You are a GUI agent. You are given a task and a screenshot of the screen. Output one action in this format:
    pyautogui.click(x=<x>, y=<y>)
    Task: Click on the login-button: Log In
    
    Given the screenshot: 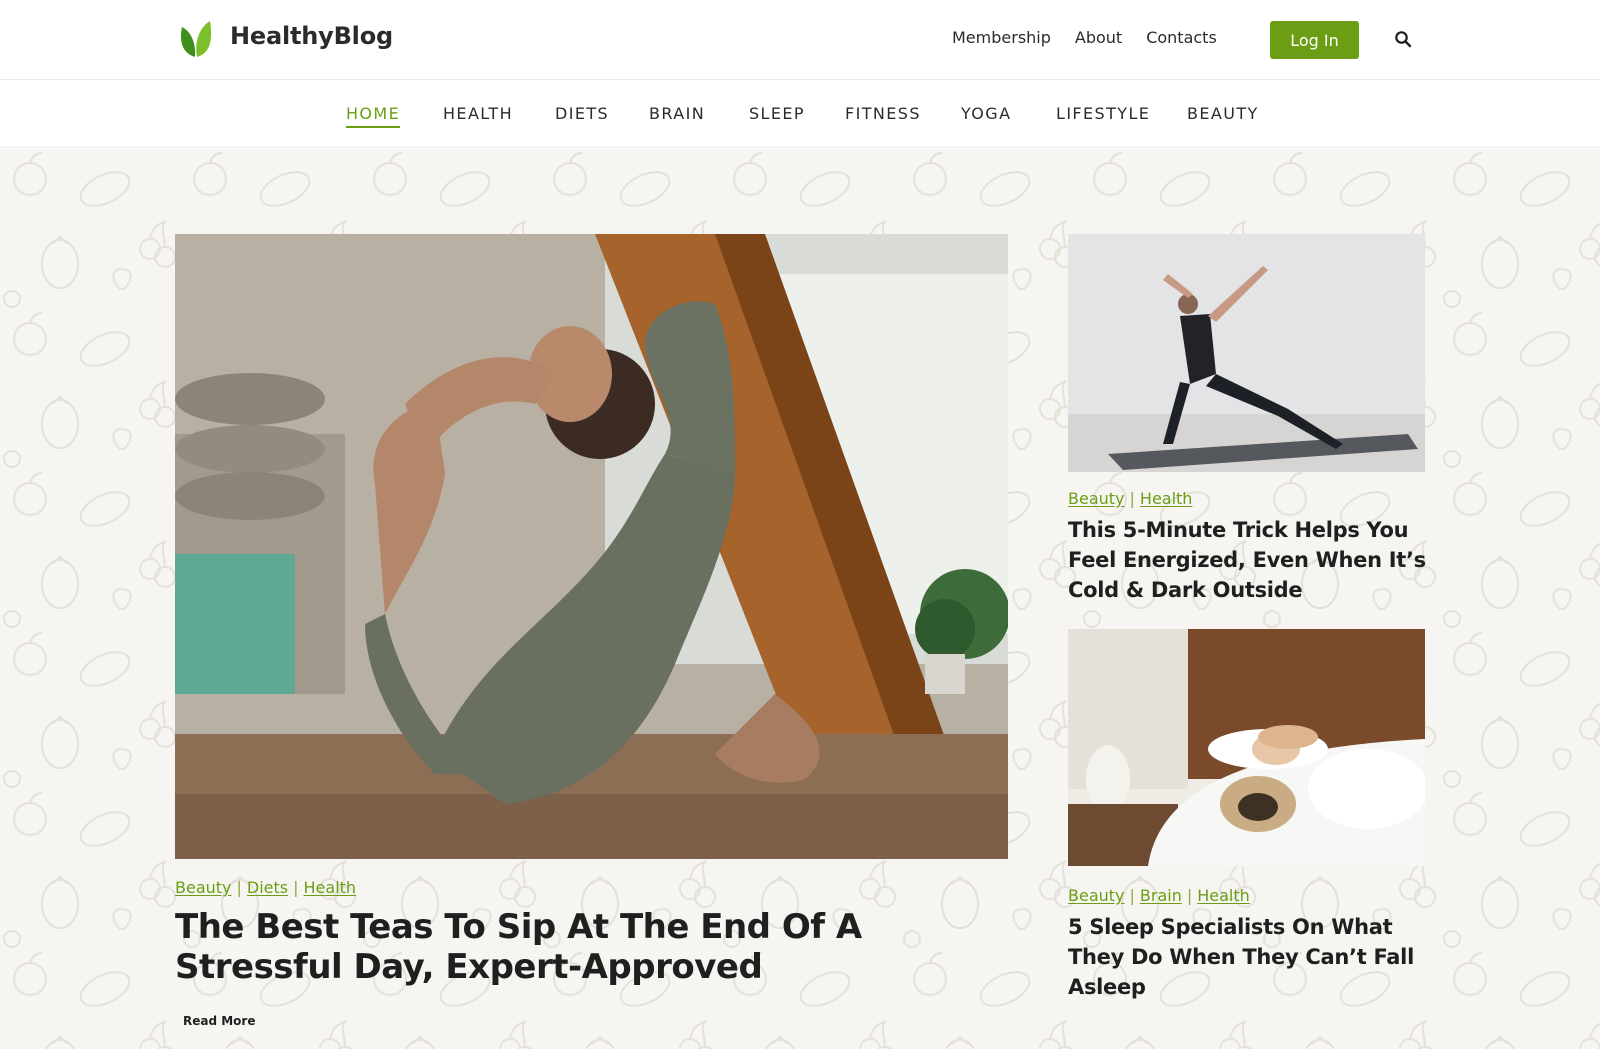 What is the action you would take?
    pyautogui.click(x=1314, y=40)
    